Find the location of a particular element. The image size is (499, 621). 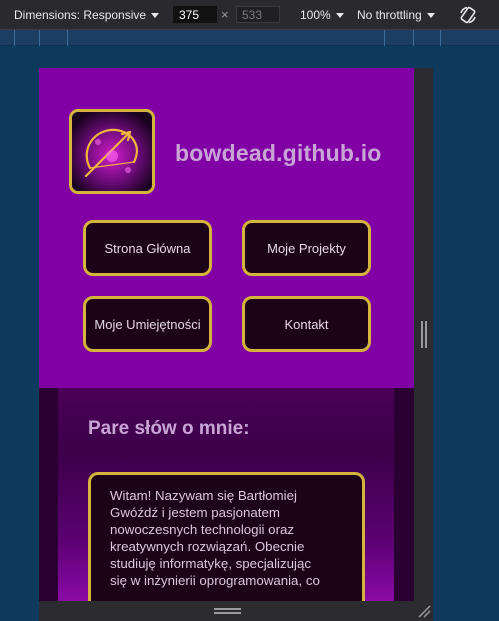

nav-skills-button: Moje Umiejętności is located at coordinates (147, 324).